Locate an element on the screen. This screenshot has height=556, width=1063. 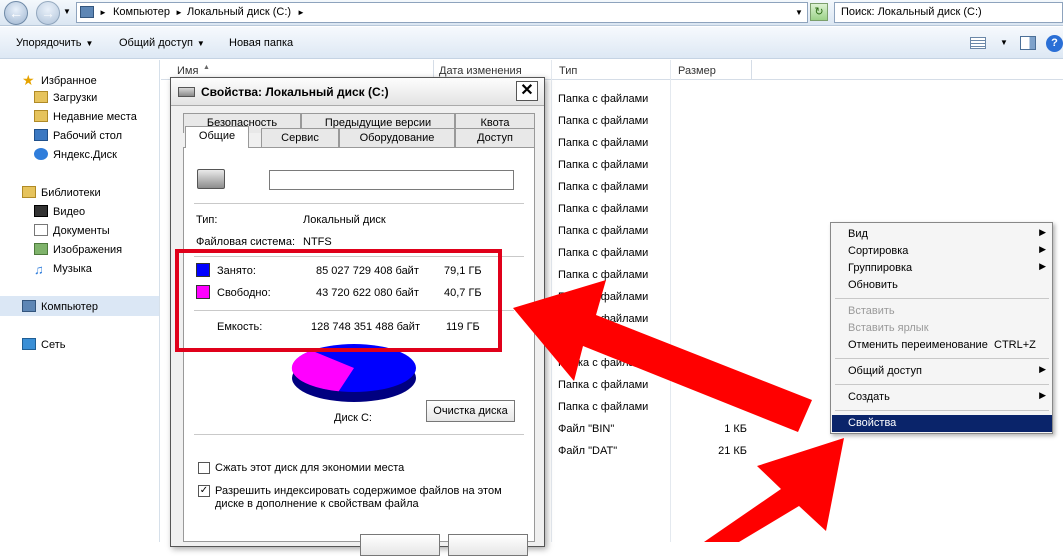
menu-item-properties: Свойства is located at coordinates (942, 423).